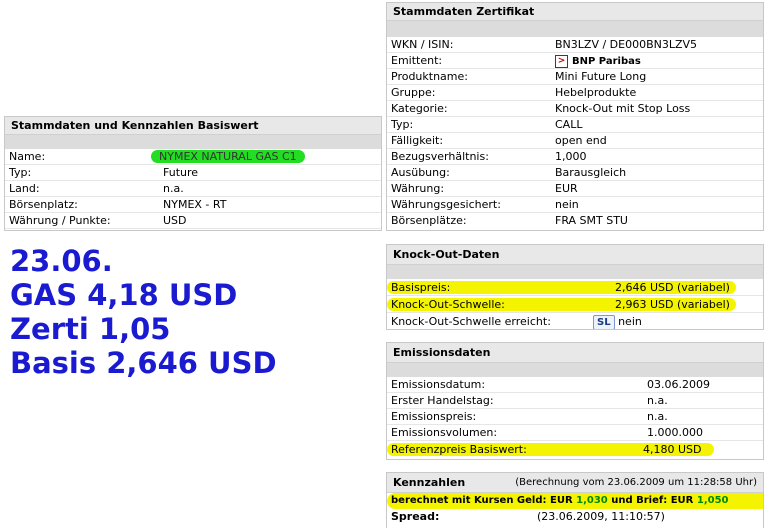  What do you see at coordinates (175, 220) in the screenshot?
I see `row-value: USD` at bounding box center [175, 220].